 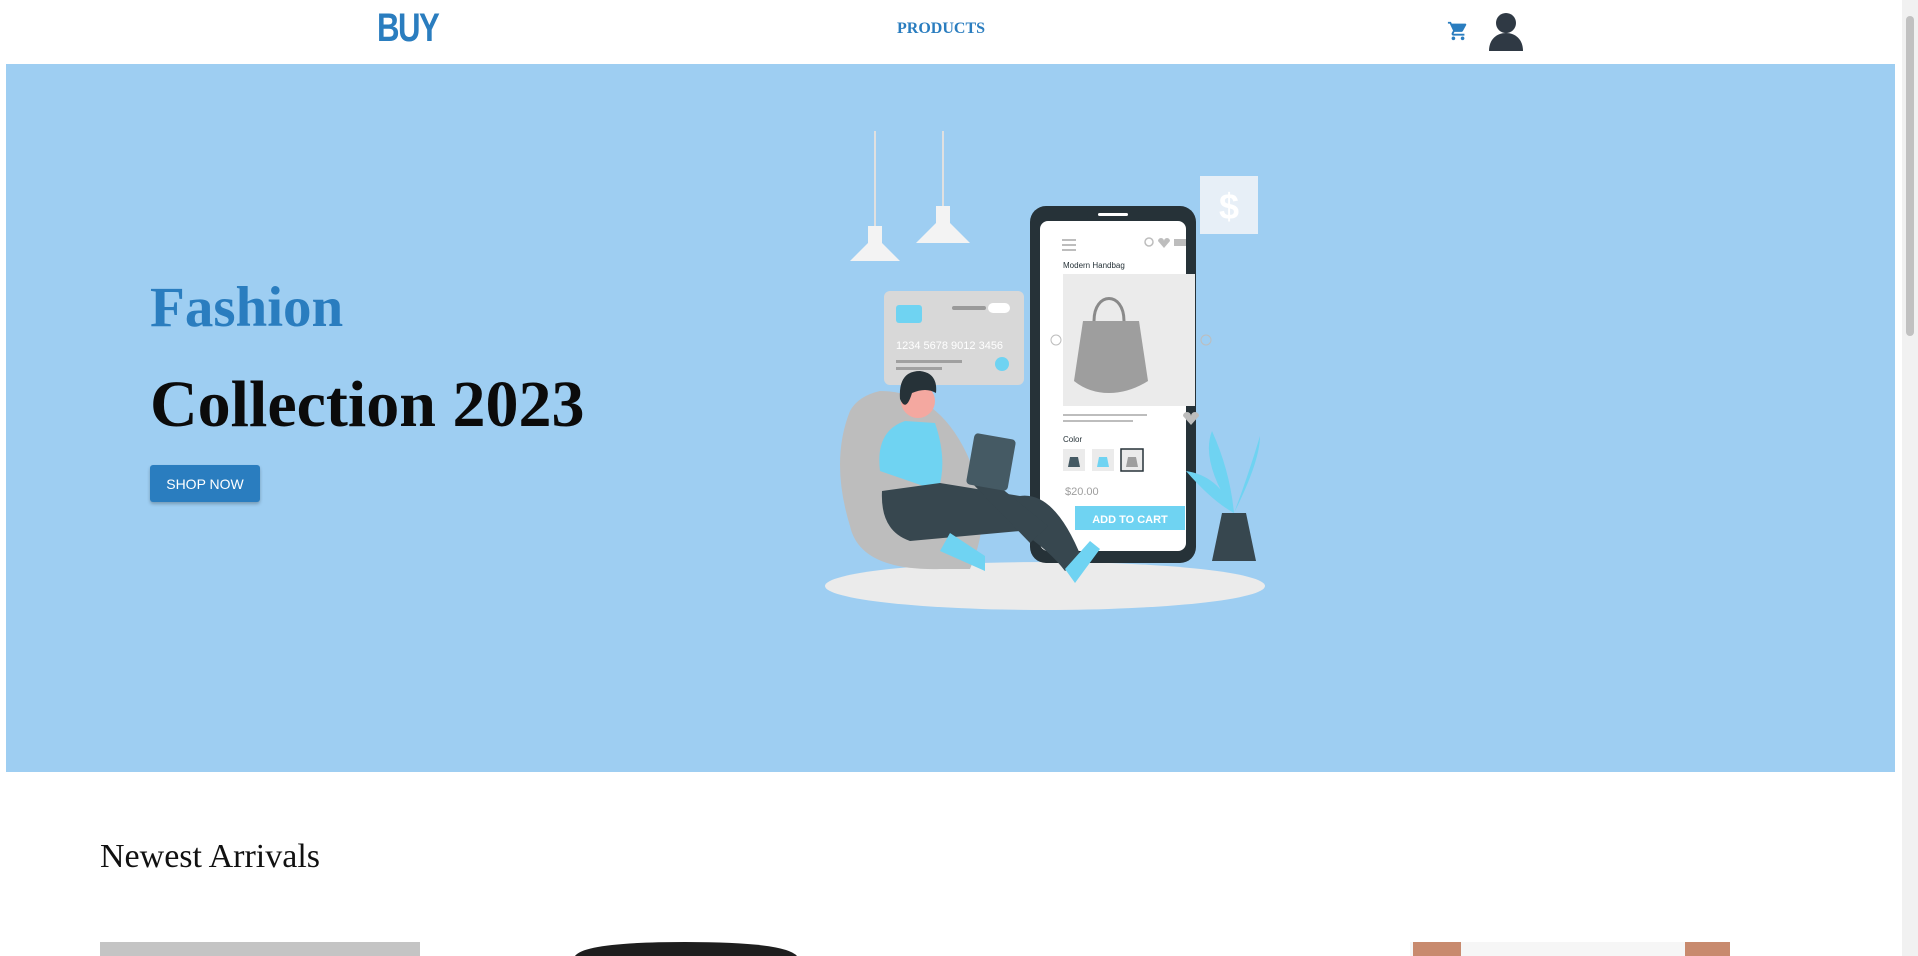 What do you see at coordinates (210, 856) in the screenshot?
I see `newest-arrivals-heading: Newest Arrivals` at bounding box center [210, 856].